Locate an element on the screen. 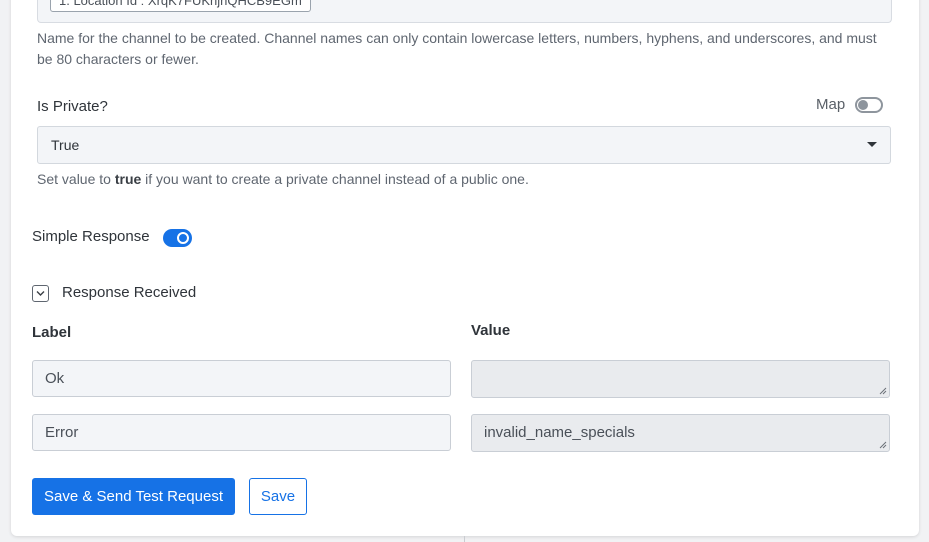 This screenshot has width=929, height=542. response-received-label: Response Received is located at coordinates (129, 292).